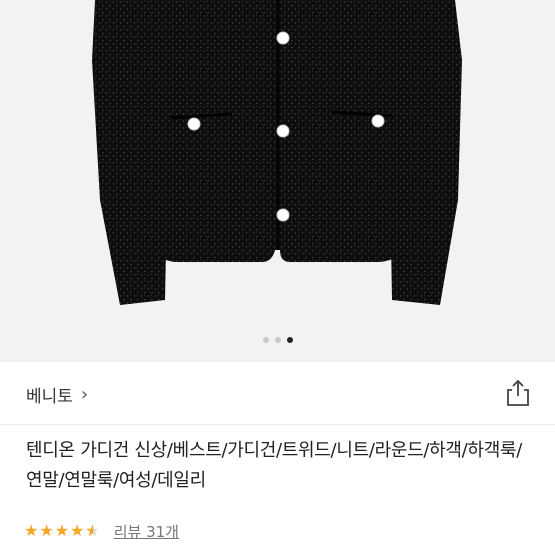 The height and width of the screenshot is (555, 555). Describe the element at coordinates (84, 394) in the screenshot. I see `chevron-right-icon: ›` at that location.